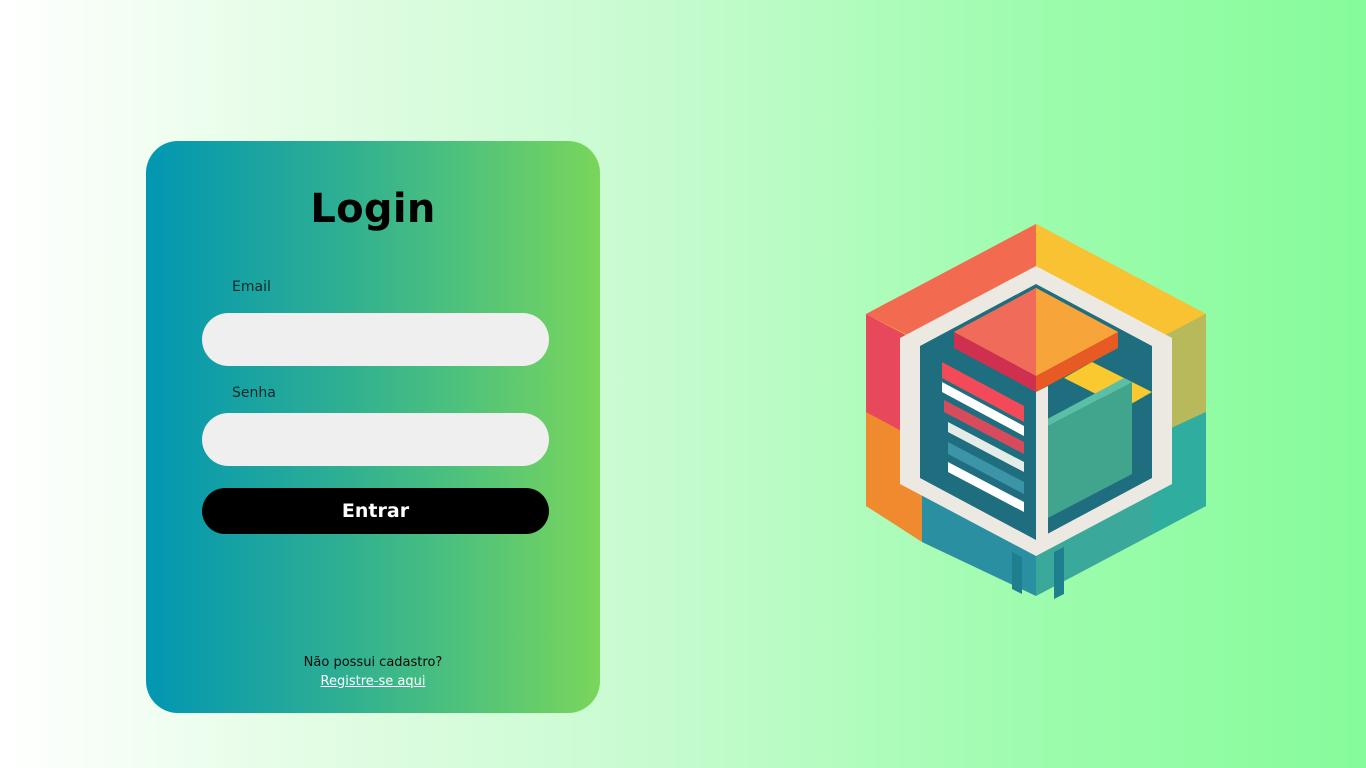 This screenshot has width=1366, height=768. Describe the element at coordinates (375, 511) in the screenshot. I see `login-submit-button: Entrar` at that location.